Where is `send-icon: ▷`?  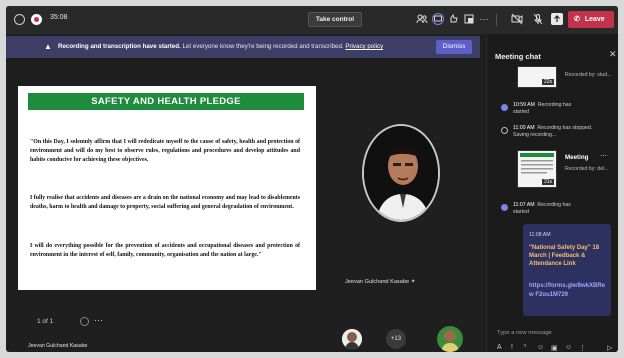 send-icon: ▷ is located at coordinates (609, 348).